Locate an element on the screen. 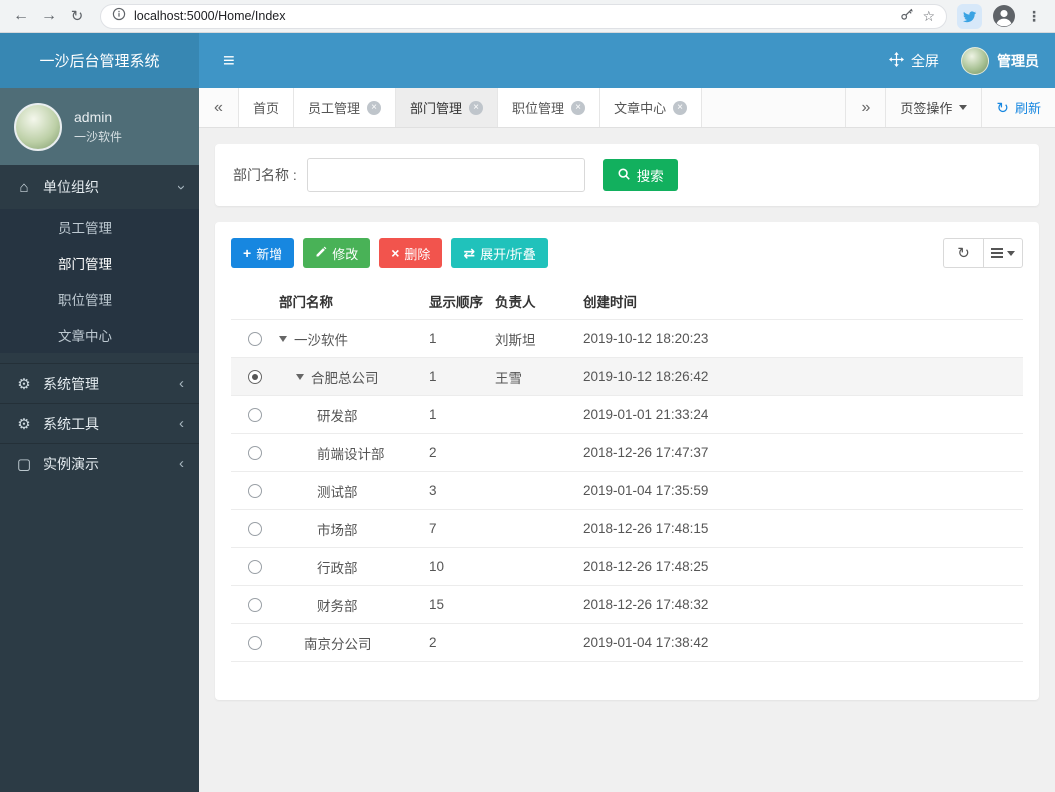  caret-down-icon is located at coordinates (1011, 253).